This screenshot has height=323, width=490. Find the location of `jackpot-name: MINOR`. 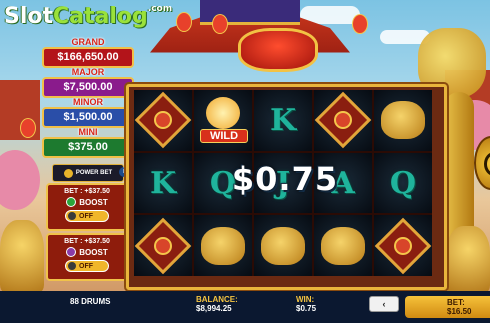

jackpot-name: MINOR is located at coordinates (88, 102).